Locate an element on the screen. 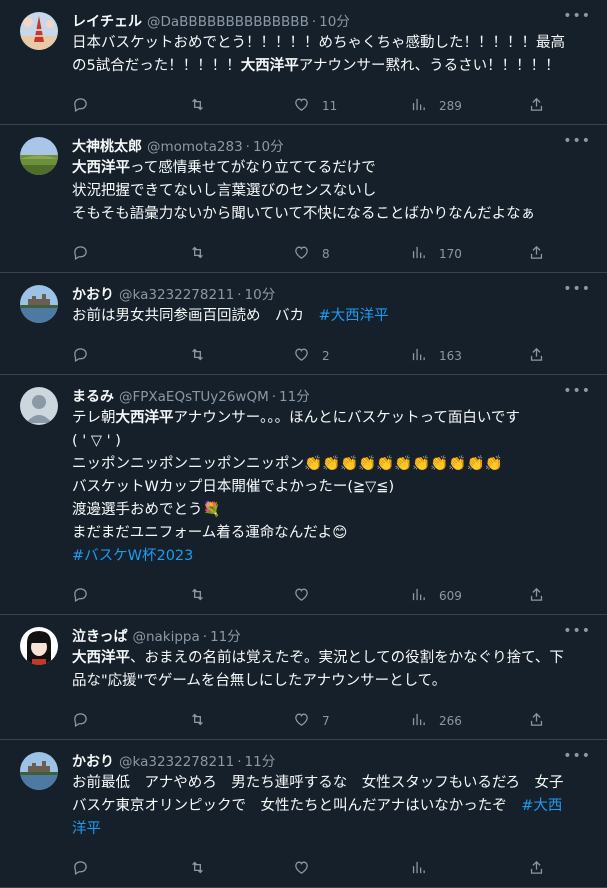 The image size is (607, 888). tweet-line: お前最低 アナやめろ 男たち連呼するな 女性スタッフもいるだろ 女子 is located at coordinates (332, 783).